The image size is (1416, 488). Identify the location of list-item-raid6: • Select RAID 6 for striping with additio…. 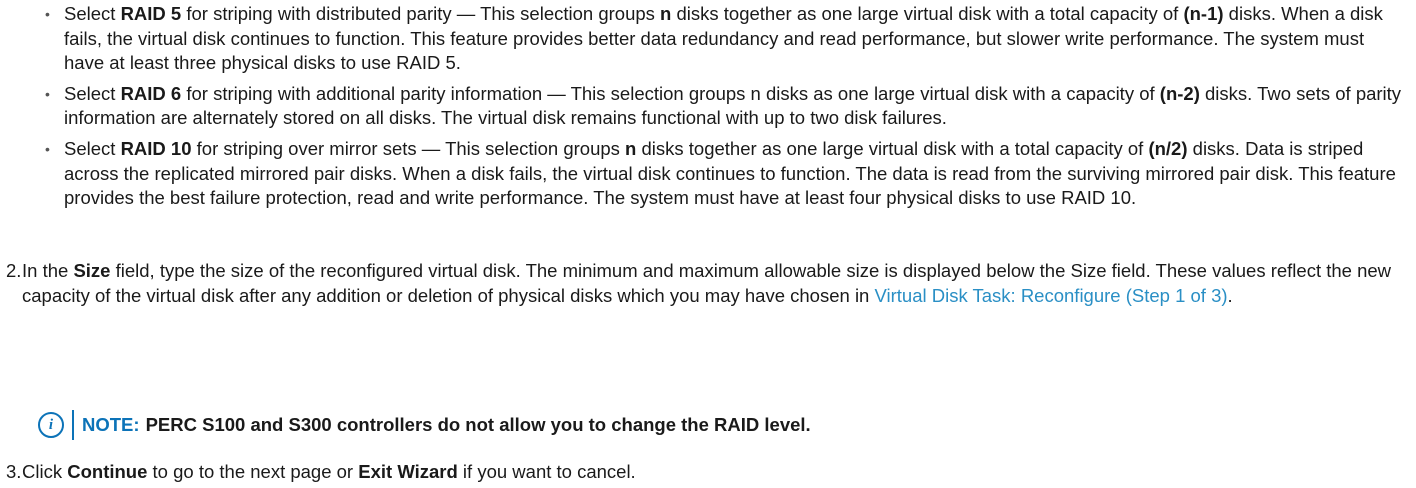
(723, 105).